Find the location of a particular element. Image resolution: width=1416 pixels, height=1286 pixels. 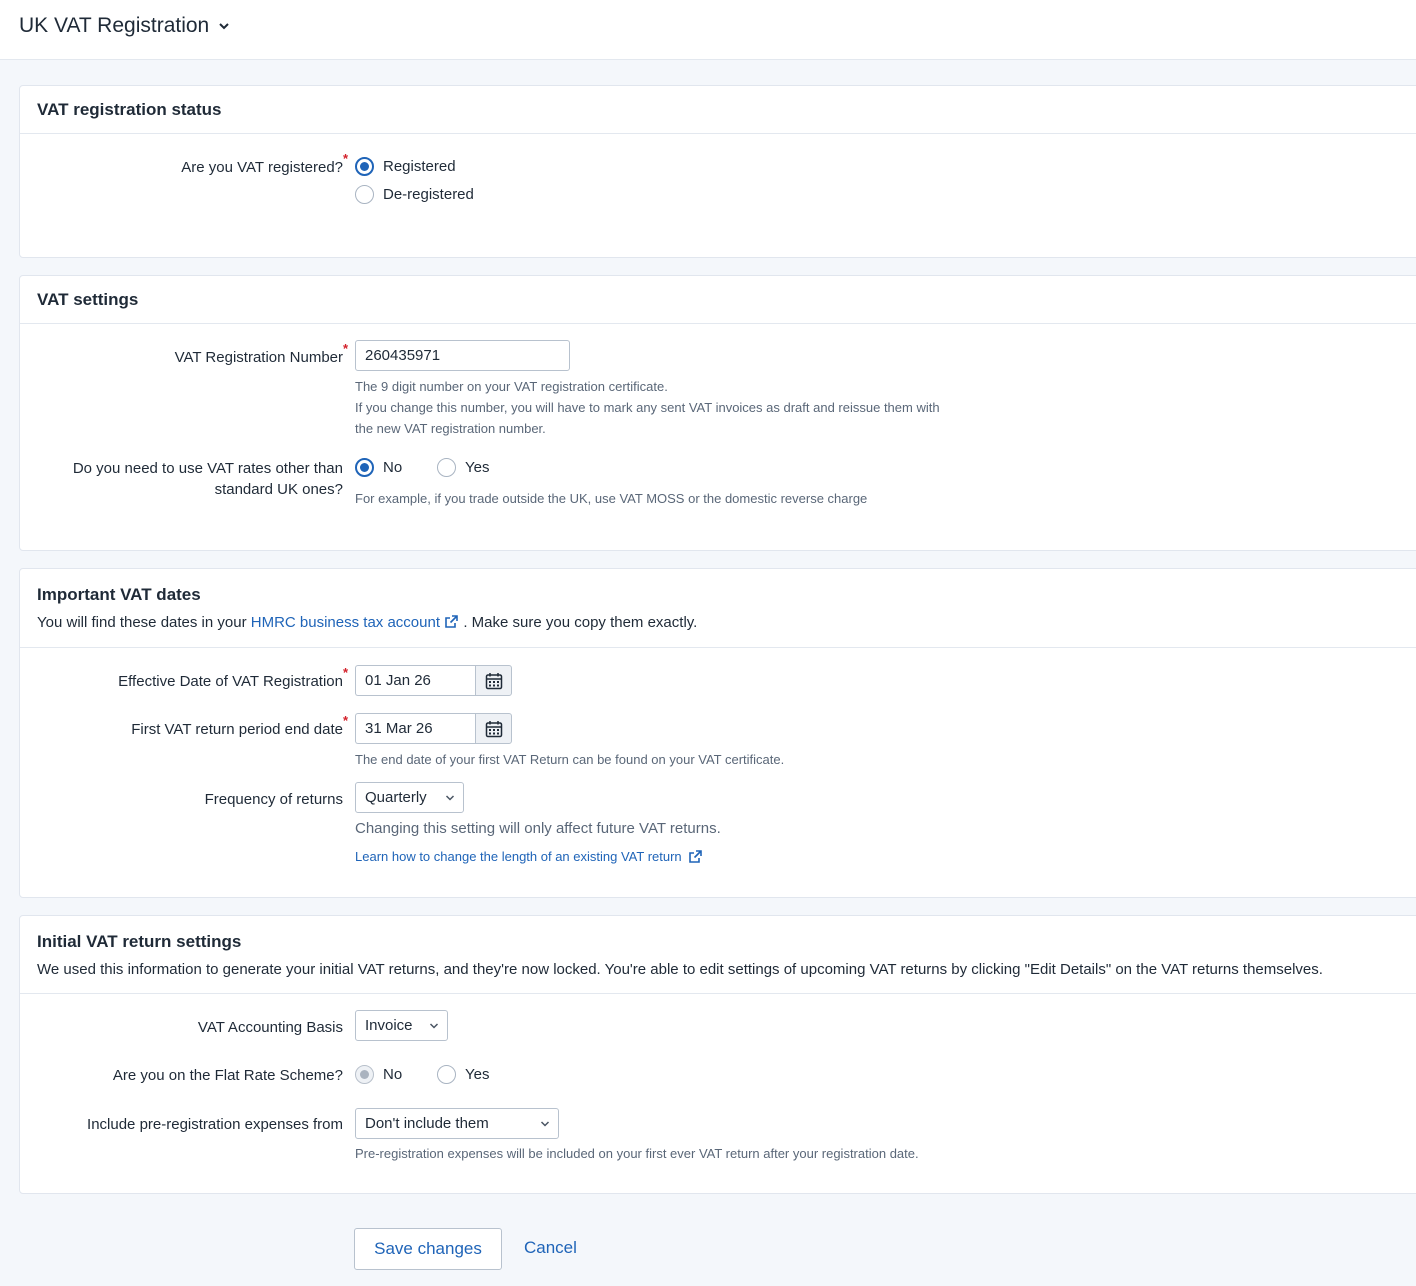

desc-suffix: . Make sure you copy them exactly. is located at coordinates (580, 622).